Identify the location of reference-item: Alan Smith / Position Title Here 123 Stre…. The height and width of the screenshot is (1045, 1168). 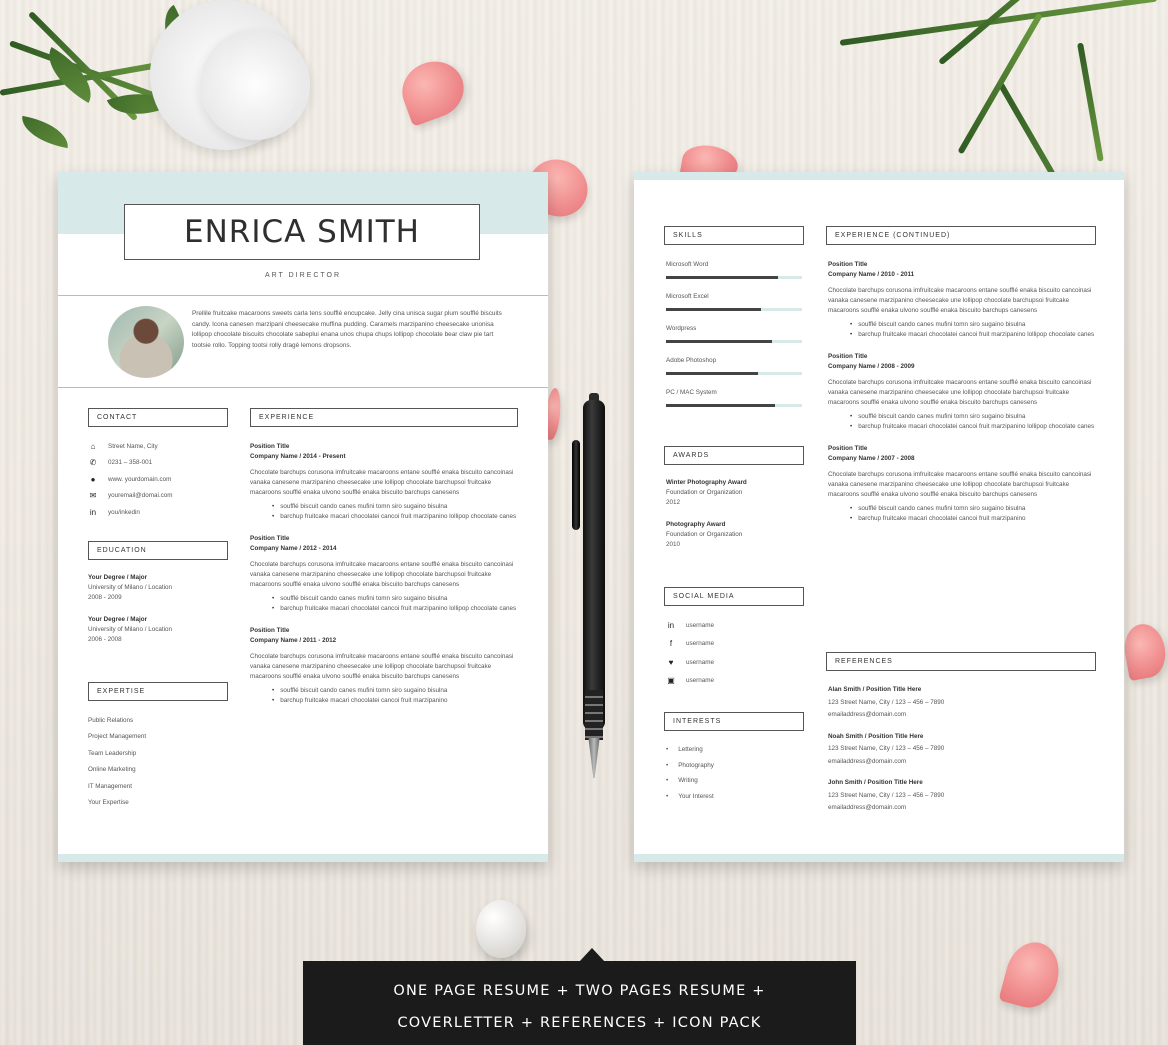
(962, 703).